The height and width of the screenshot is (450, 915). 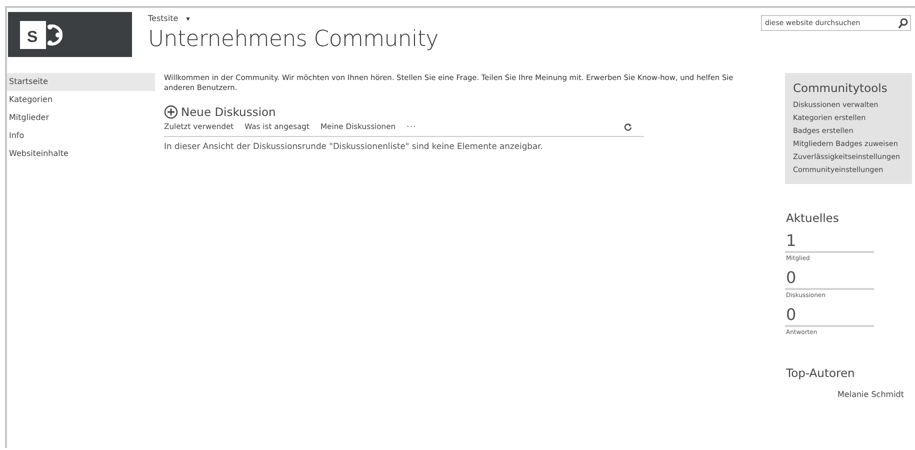 What do you see at coordinates (840, 88) in the screenshot?
I see `panel-title: Communitytools` at bounding box center [840, 88].